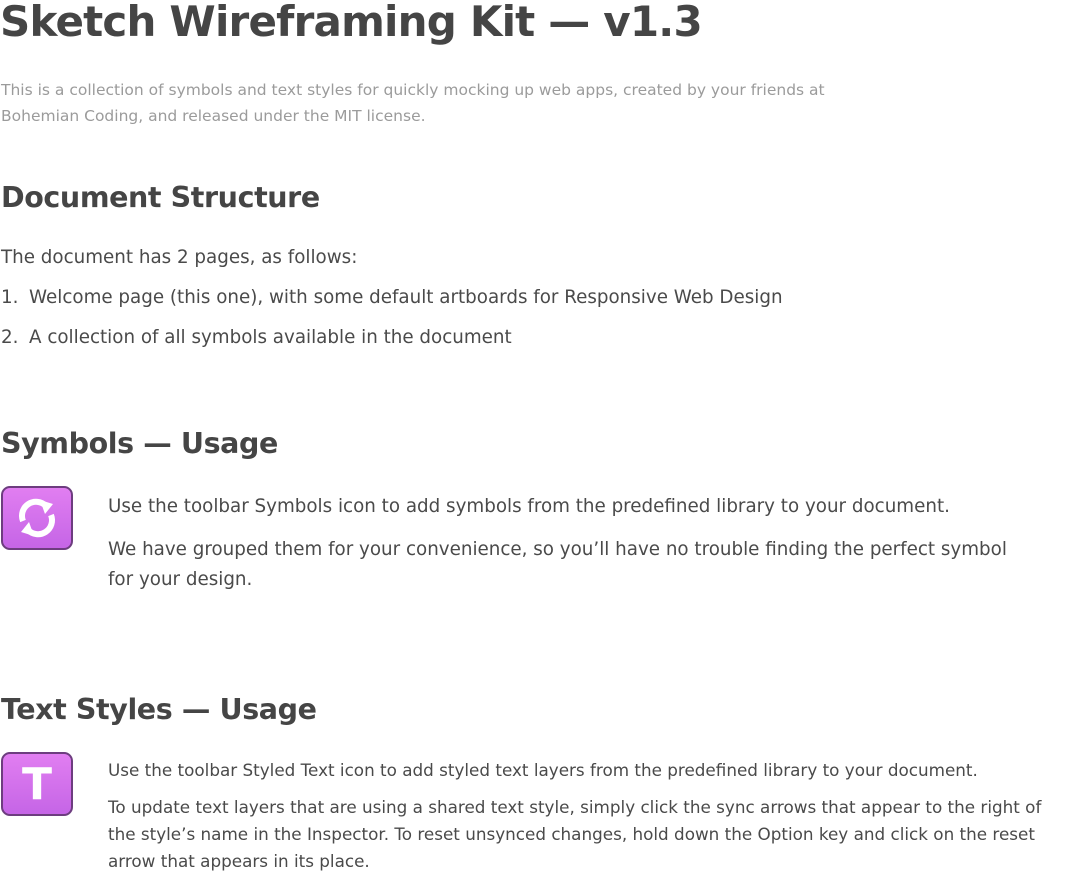 This screenshot has height=875, width=1073. Describe the element at coordinates (159, 709) in the screenshot. I see `text-styles-usage-heading: Text Styles — Usage` at that location.